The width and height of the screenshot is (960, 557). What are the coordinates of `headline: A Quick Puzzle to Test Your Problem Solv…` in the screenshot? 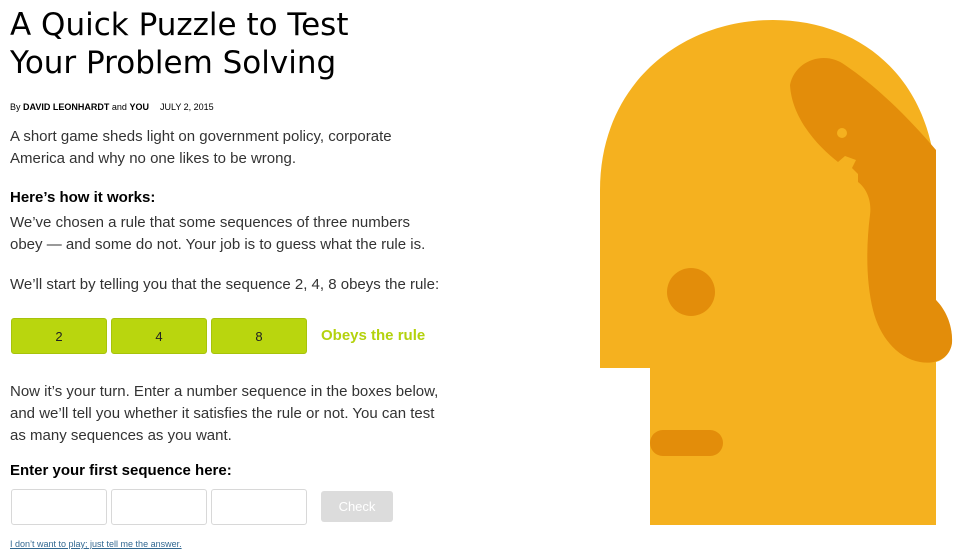 It's located at (245, 44).